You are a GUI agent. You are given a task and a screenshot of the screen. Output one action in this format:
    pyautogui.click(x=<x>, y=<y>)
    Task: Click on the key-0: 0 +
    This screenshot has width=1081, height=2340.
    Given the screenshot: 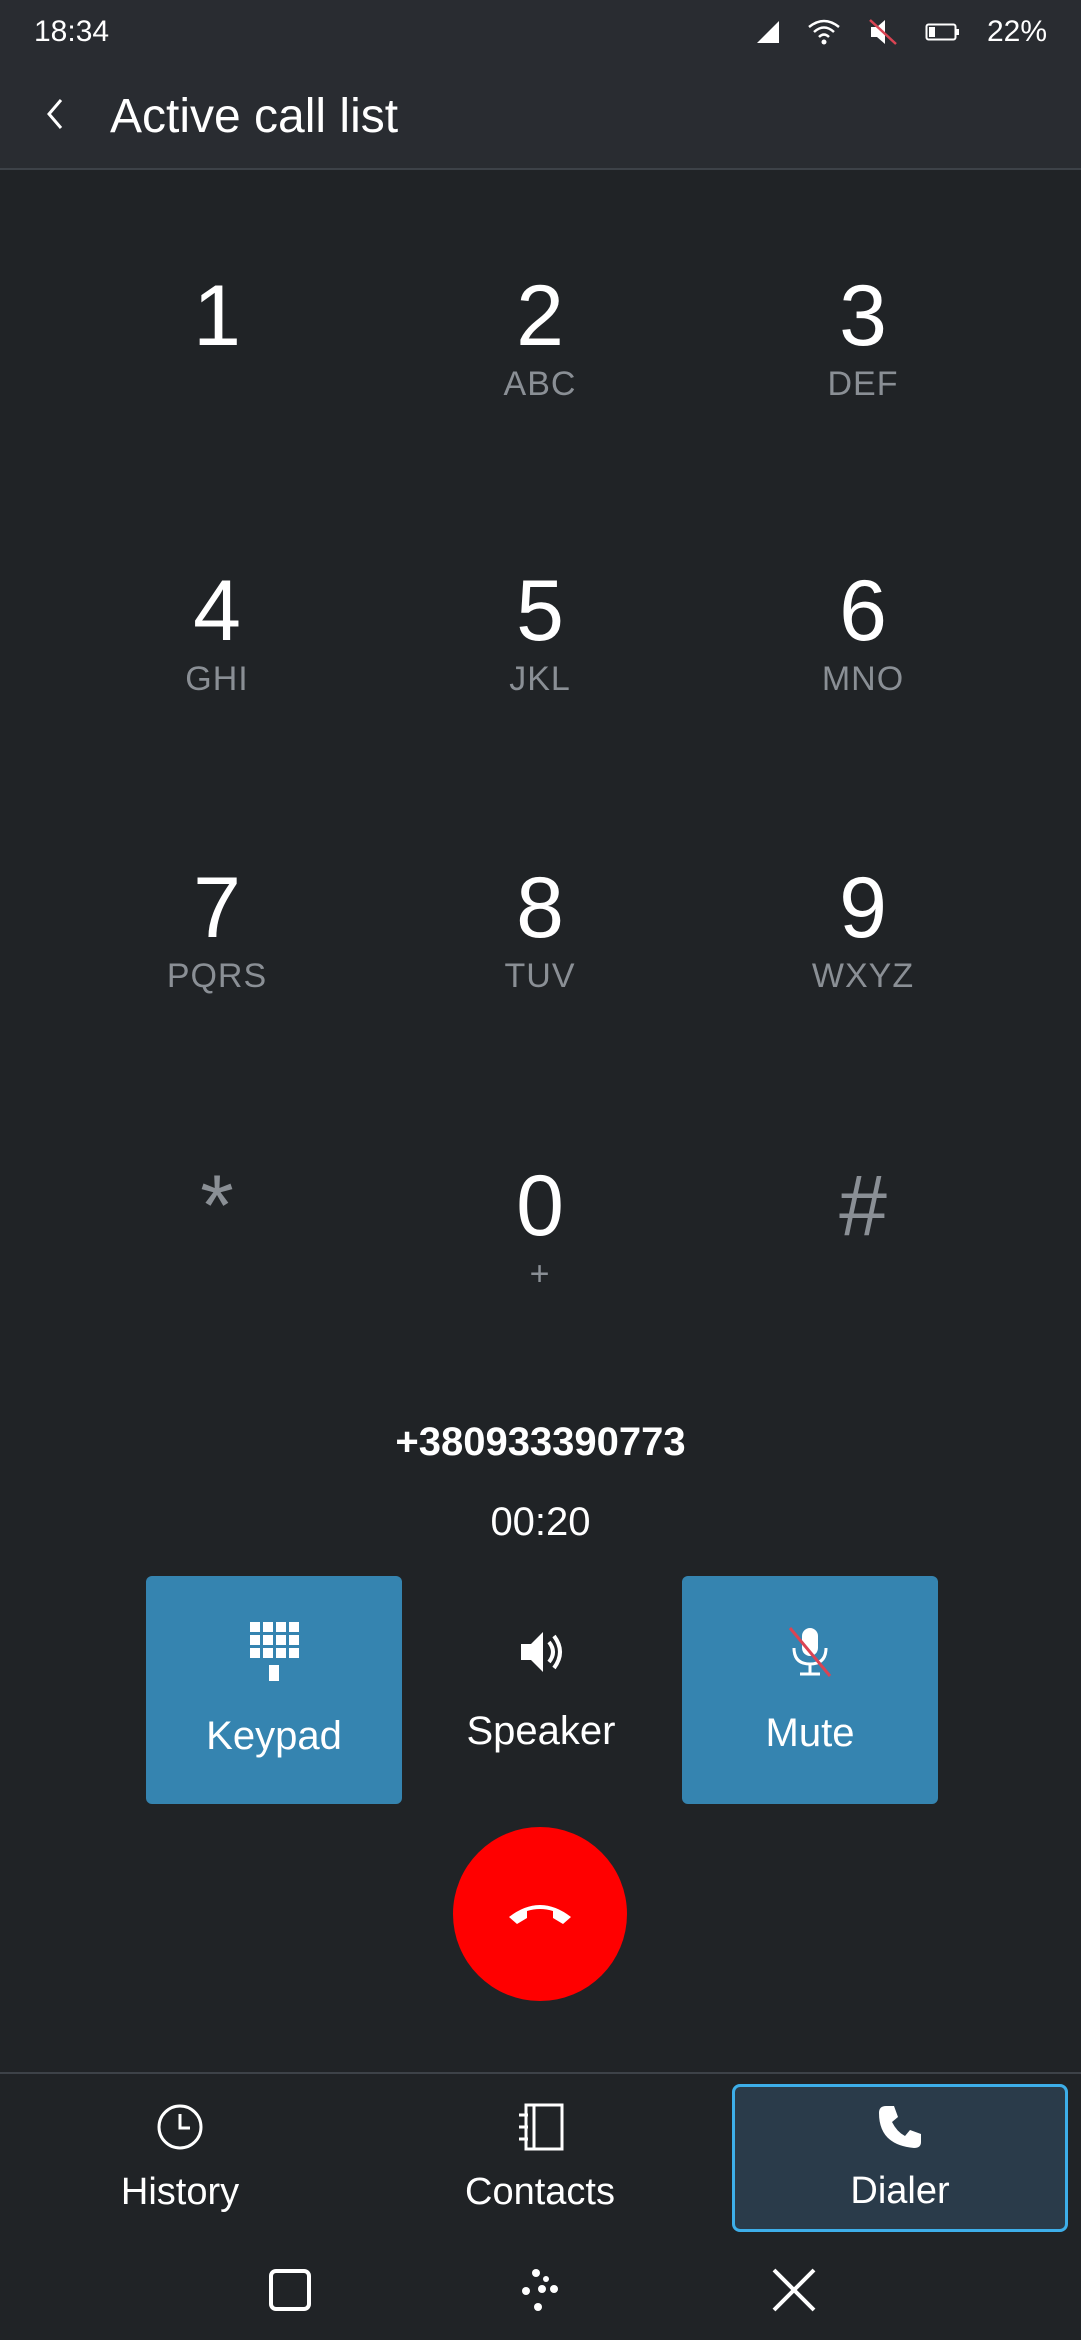 What is the action you would take?
    pyautogui.click(x=540, y=1260)
    